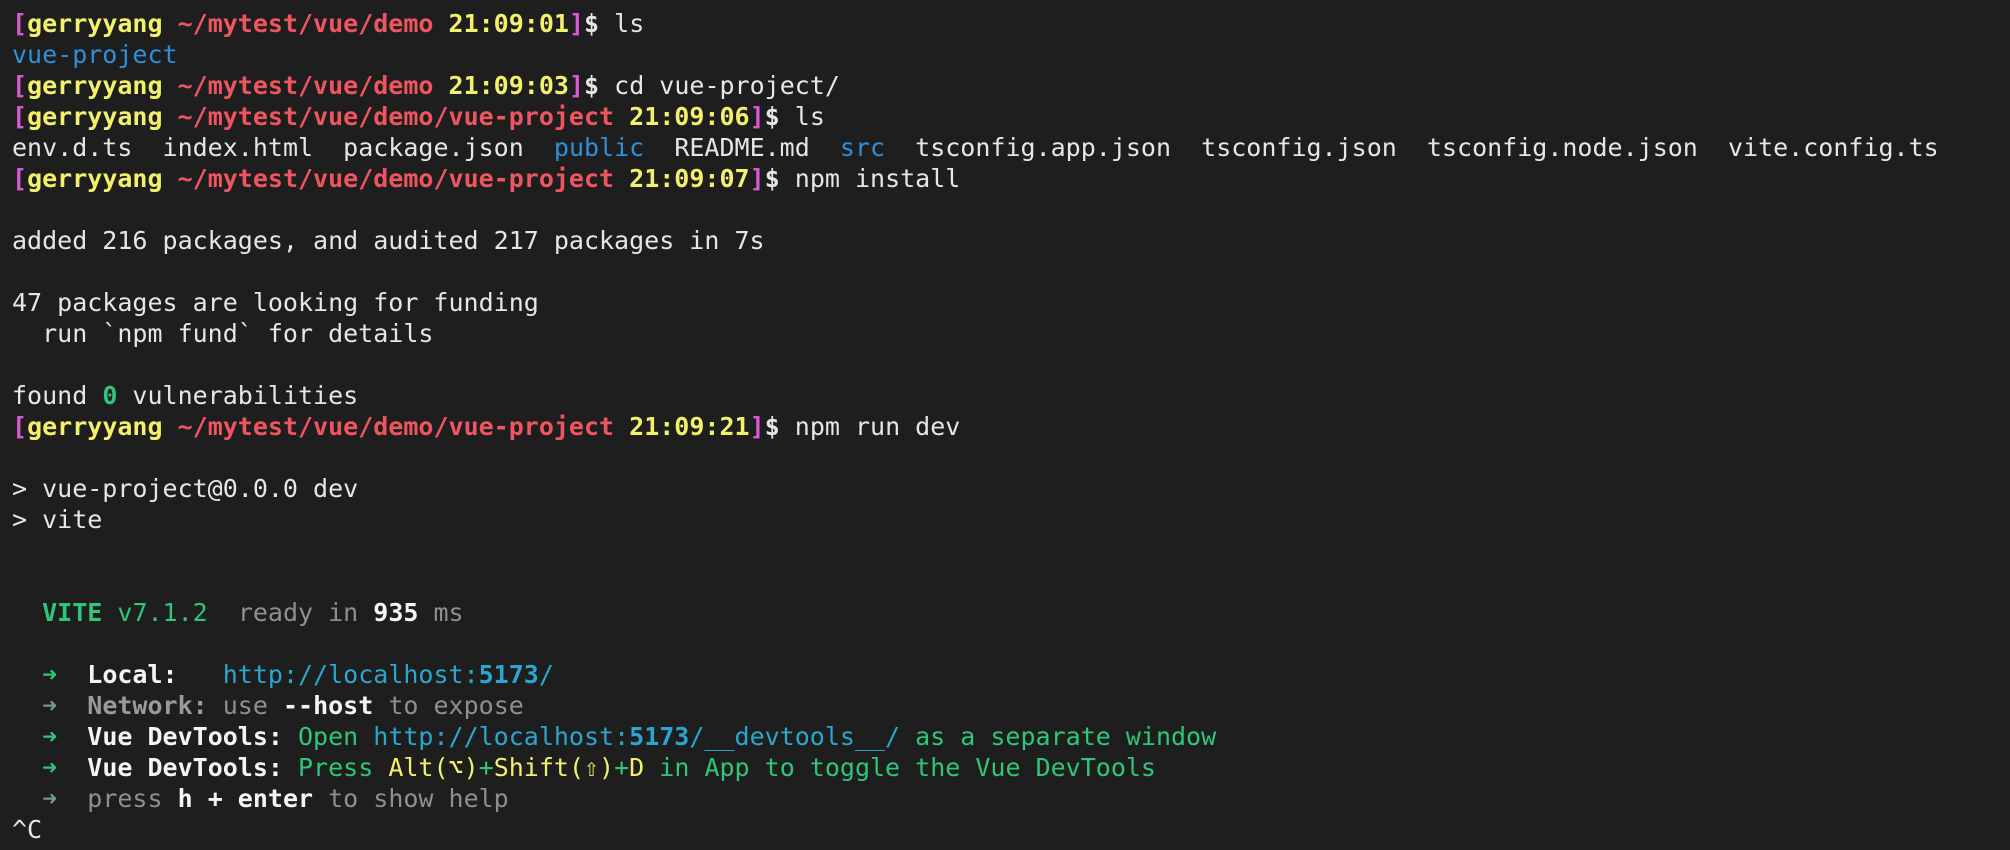  I want to click on vite-network-text-pre: use, so click(245, 705).